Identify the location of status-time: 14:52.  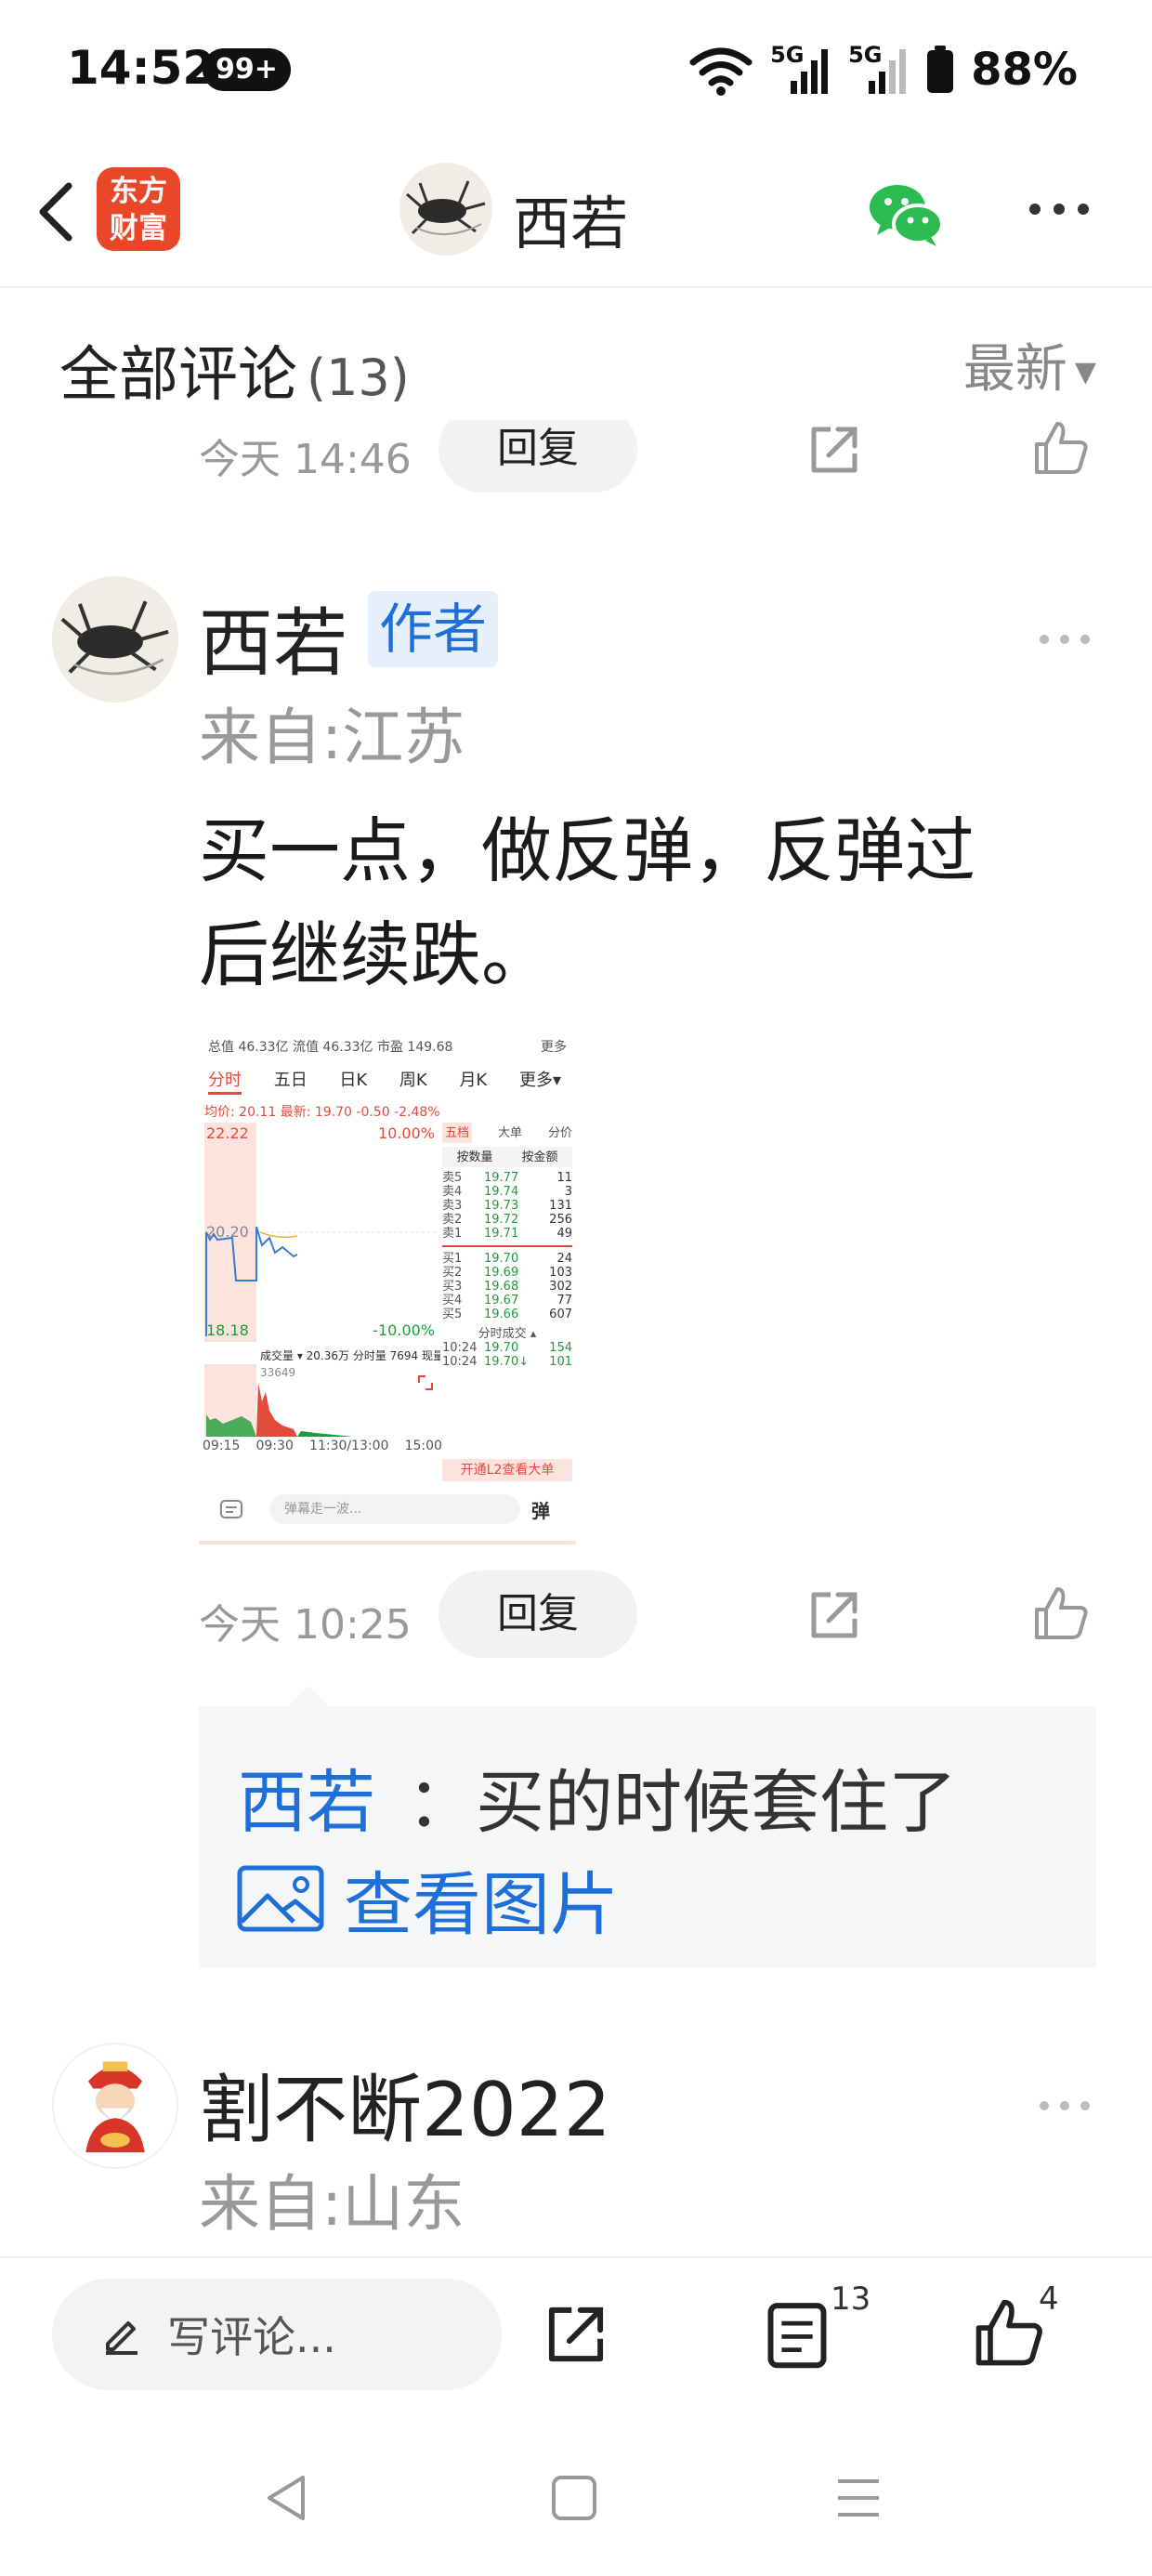
(141, 68).